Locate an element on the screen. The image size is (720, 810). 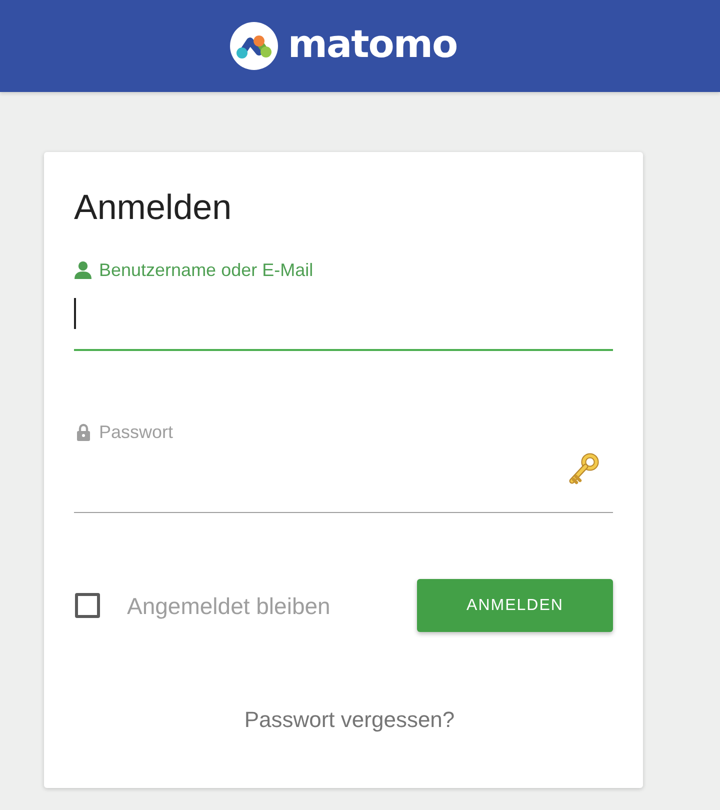
lock-icon is located at coordinates (83, 432).